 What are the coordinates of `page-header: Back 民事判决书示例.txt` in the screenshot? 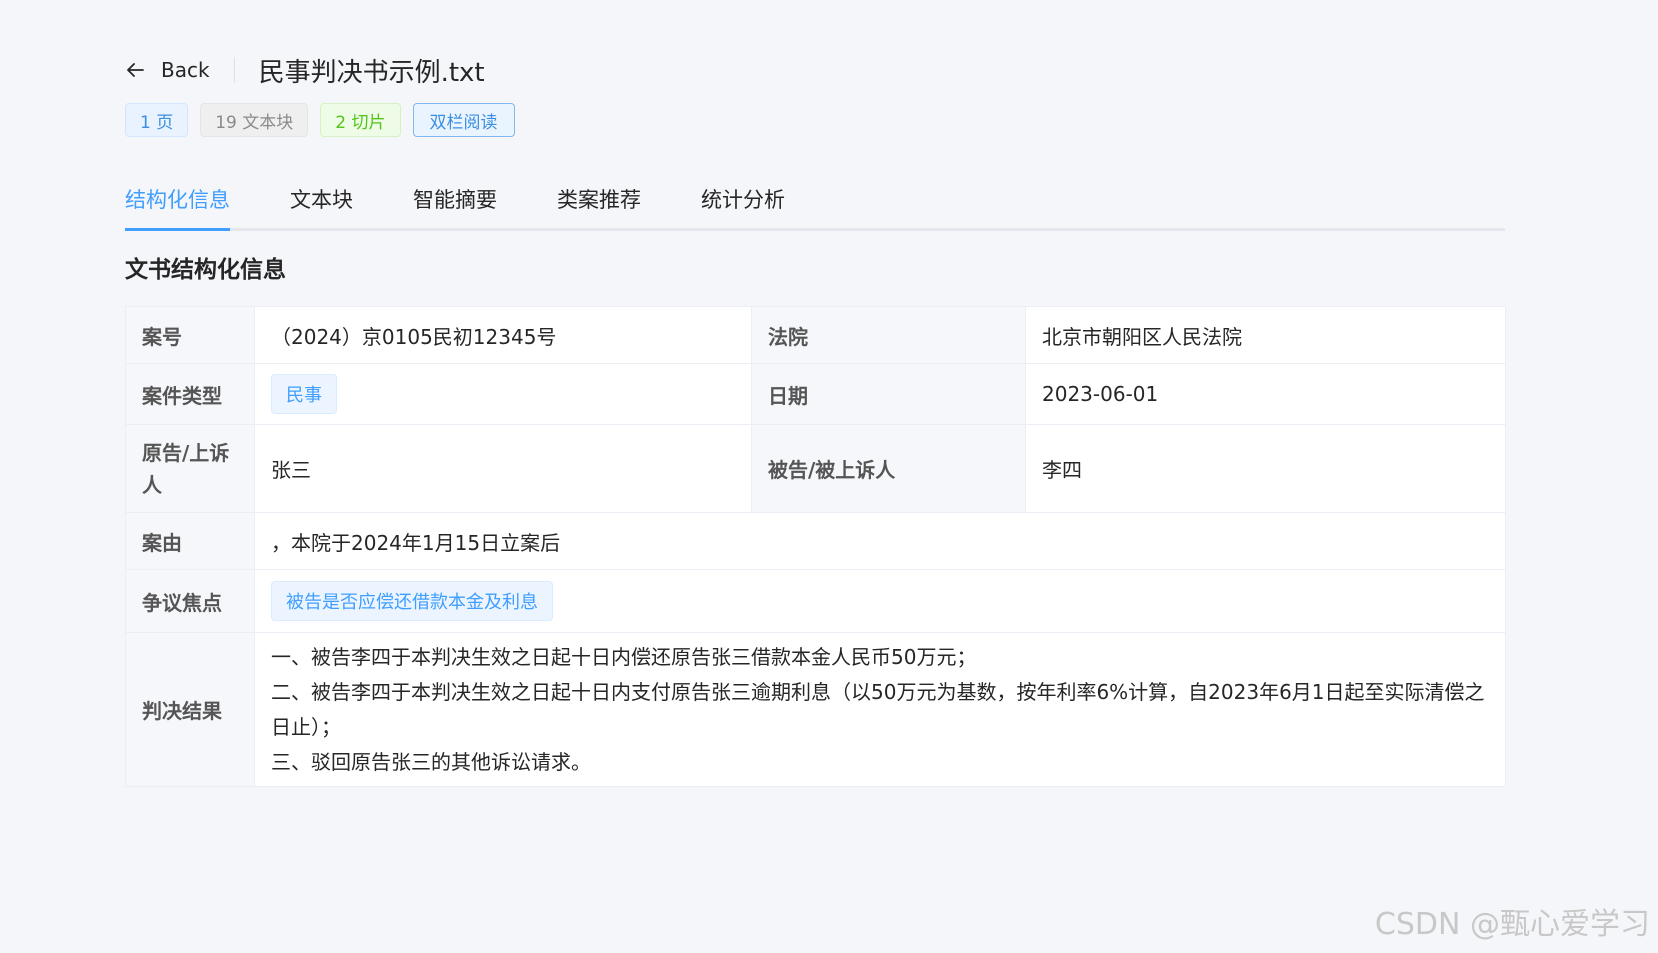 It's located at (305, 70).